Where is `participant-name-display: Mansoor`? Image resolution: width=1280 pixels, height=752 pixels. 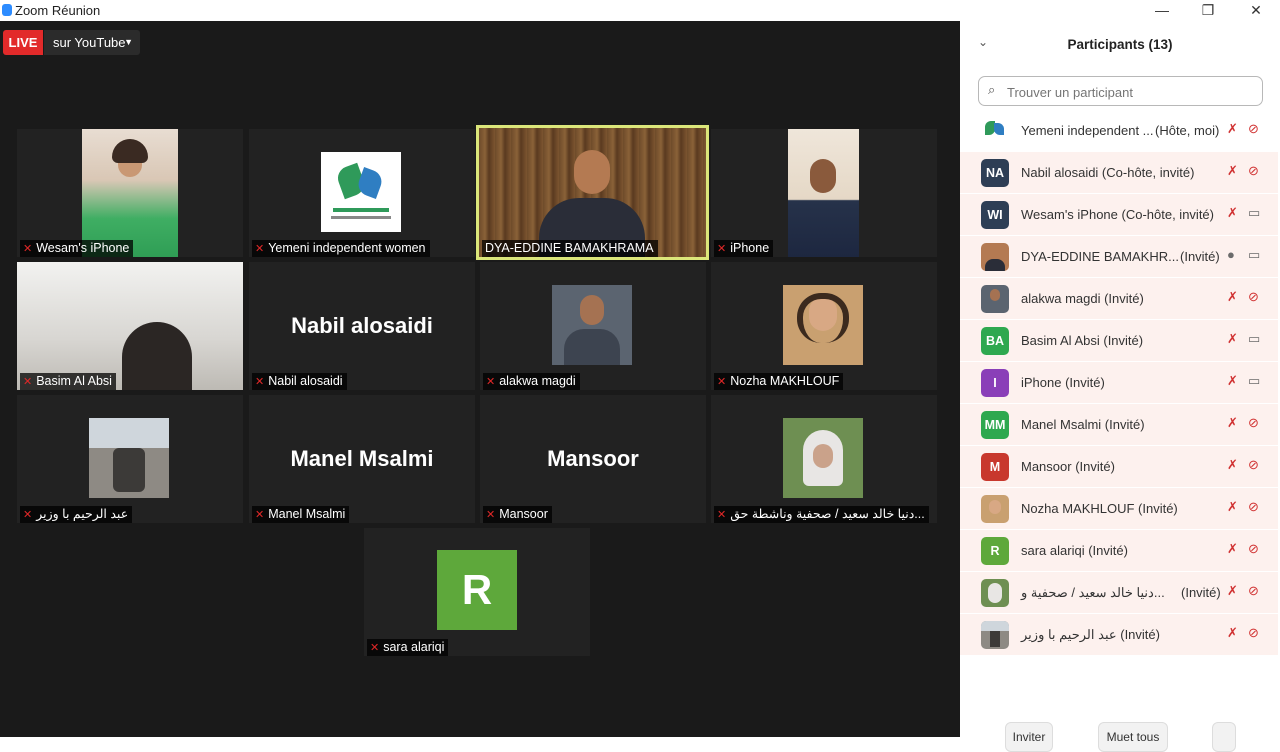
participant-name-display: Mansoor is located at coordinates (593, 458).